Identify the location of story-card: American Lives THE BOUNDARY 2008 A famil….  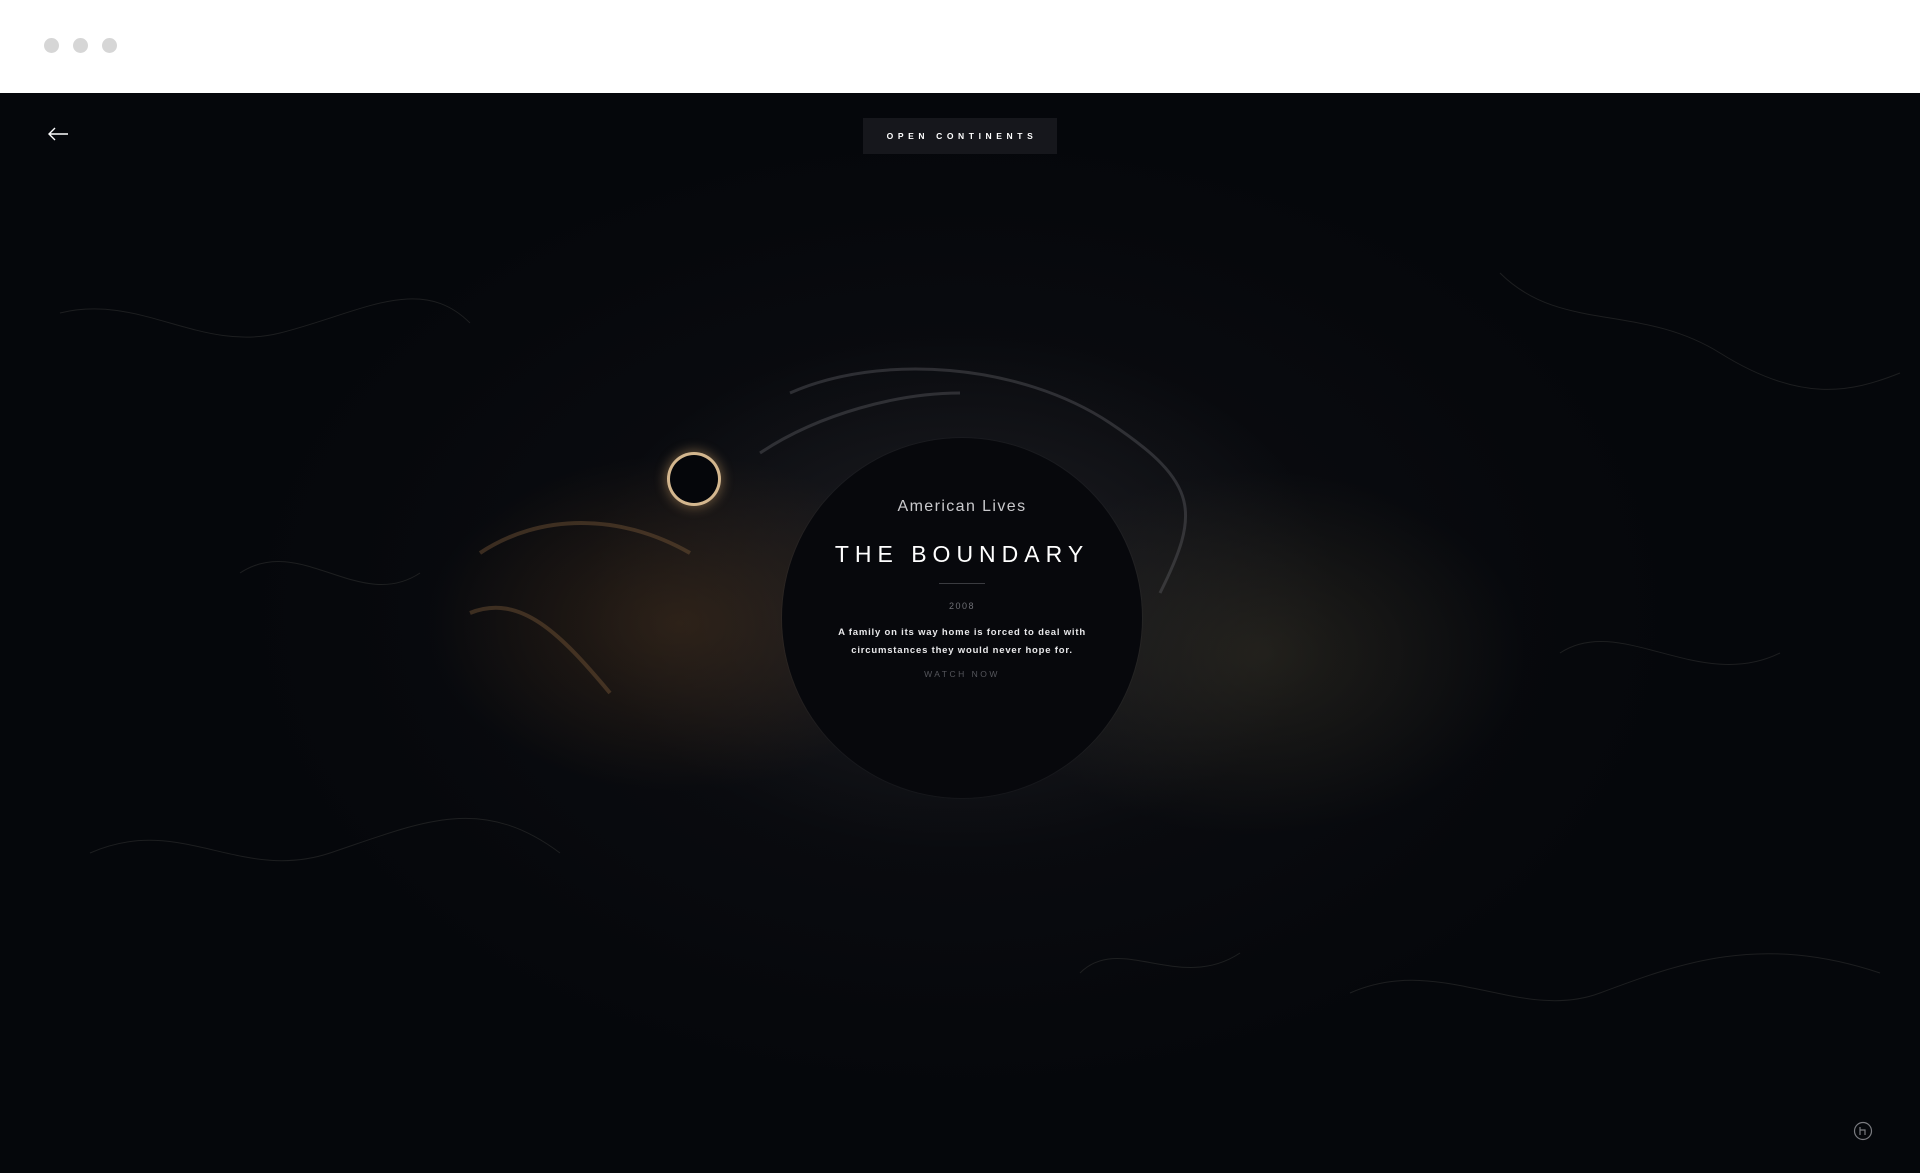
(962, 618).